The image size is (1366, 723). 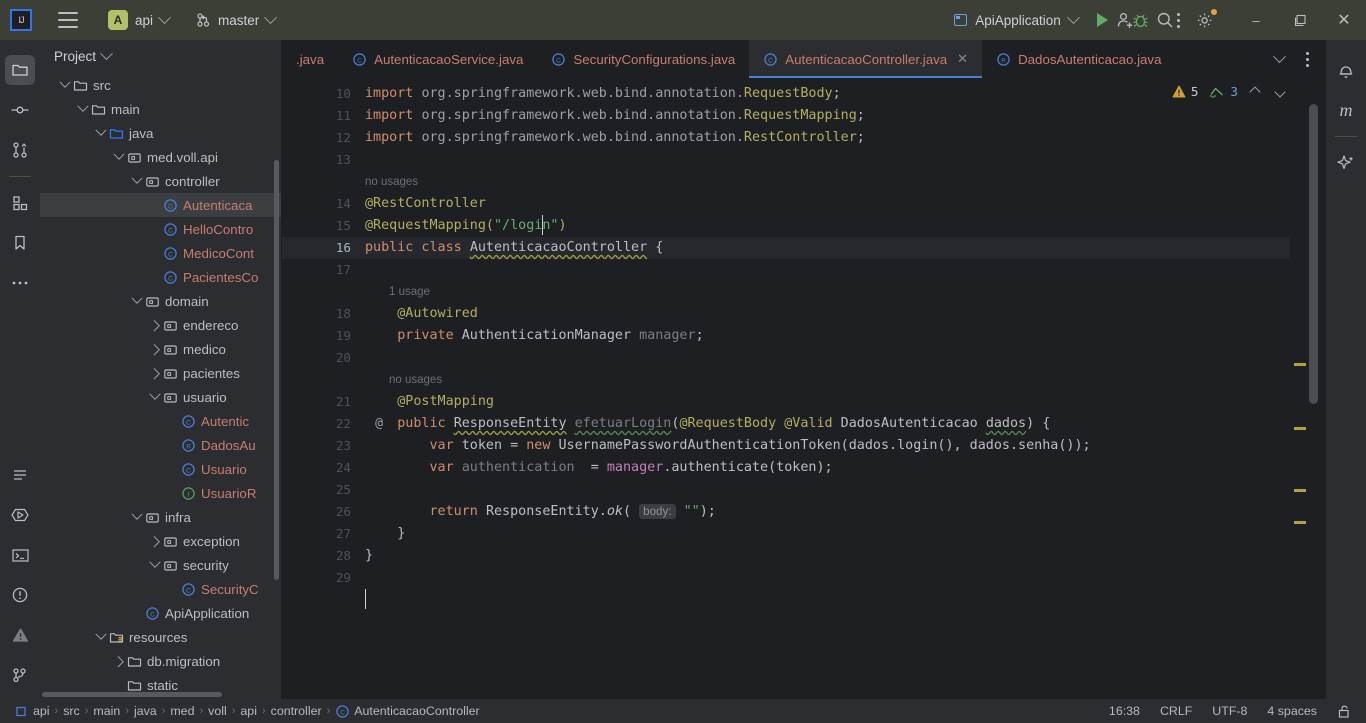 What do you see at coordinates (536, 512) in the screenshot?
I see `code-line: return ResponseEntity.ok( body: "");` at bounding box center [536, 512].